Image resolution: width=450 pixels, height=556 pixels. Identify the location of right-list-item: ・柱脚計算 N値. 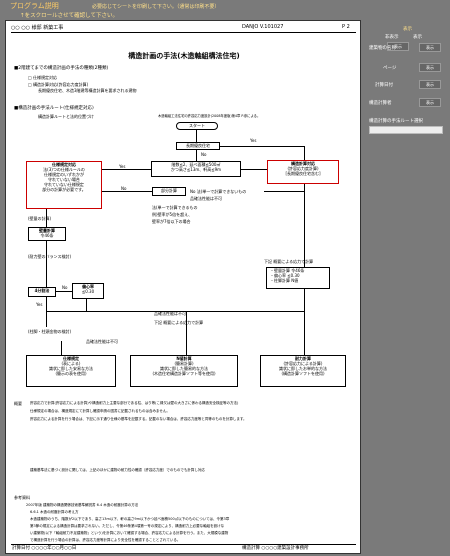
(284, 280).